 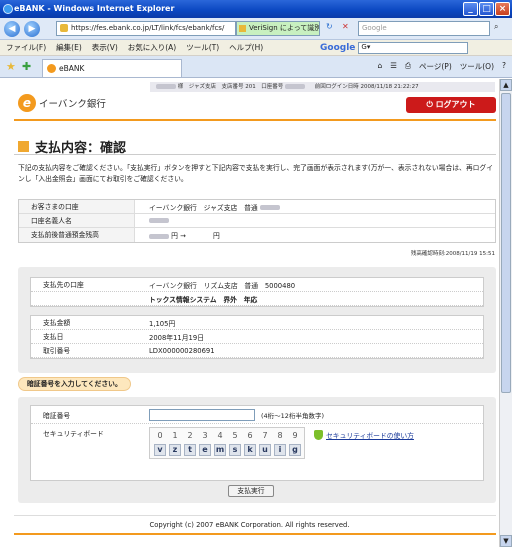 What do you see at coordinates (329, 26) in the screenshot?
I see `refresh-icon: ↻` at bounding box center [329, 26].